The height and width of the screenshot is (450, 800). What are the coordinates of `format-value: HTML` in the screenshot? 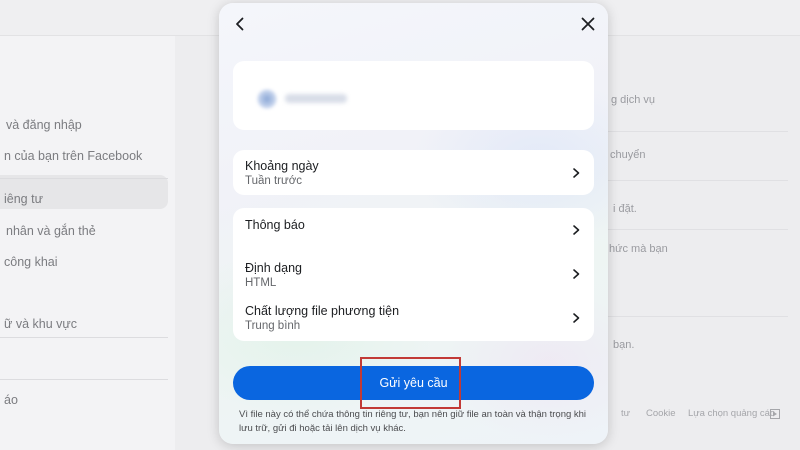 It's located at (261, 283).